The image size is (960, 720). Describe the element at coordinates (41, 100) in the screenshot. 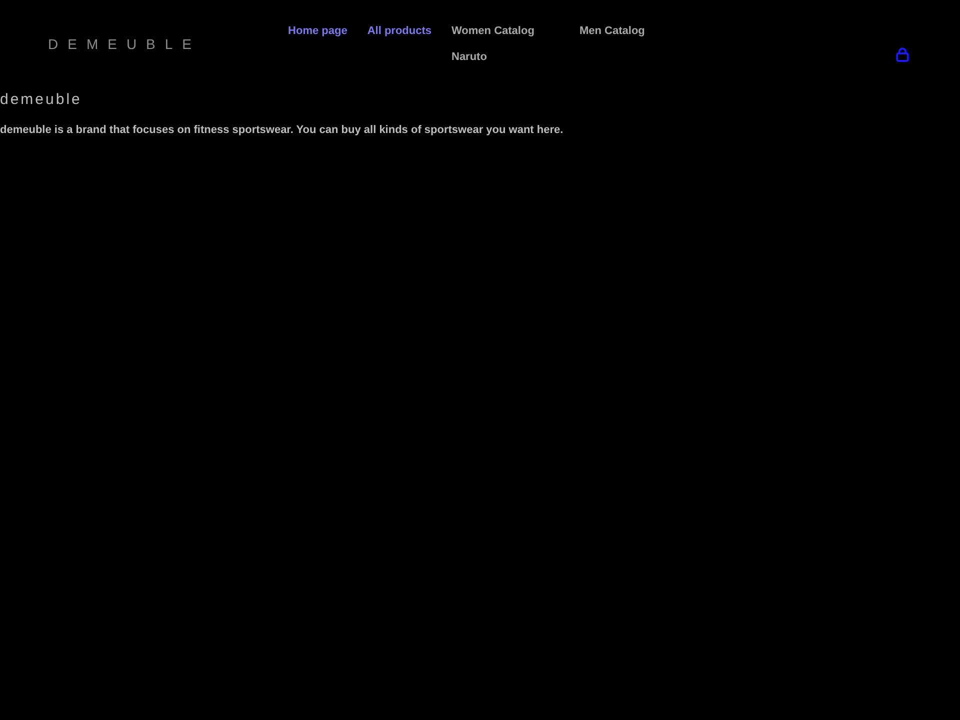

I see `page-heading: demeuble` at that location.